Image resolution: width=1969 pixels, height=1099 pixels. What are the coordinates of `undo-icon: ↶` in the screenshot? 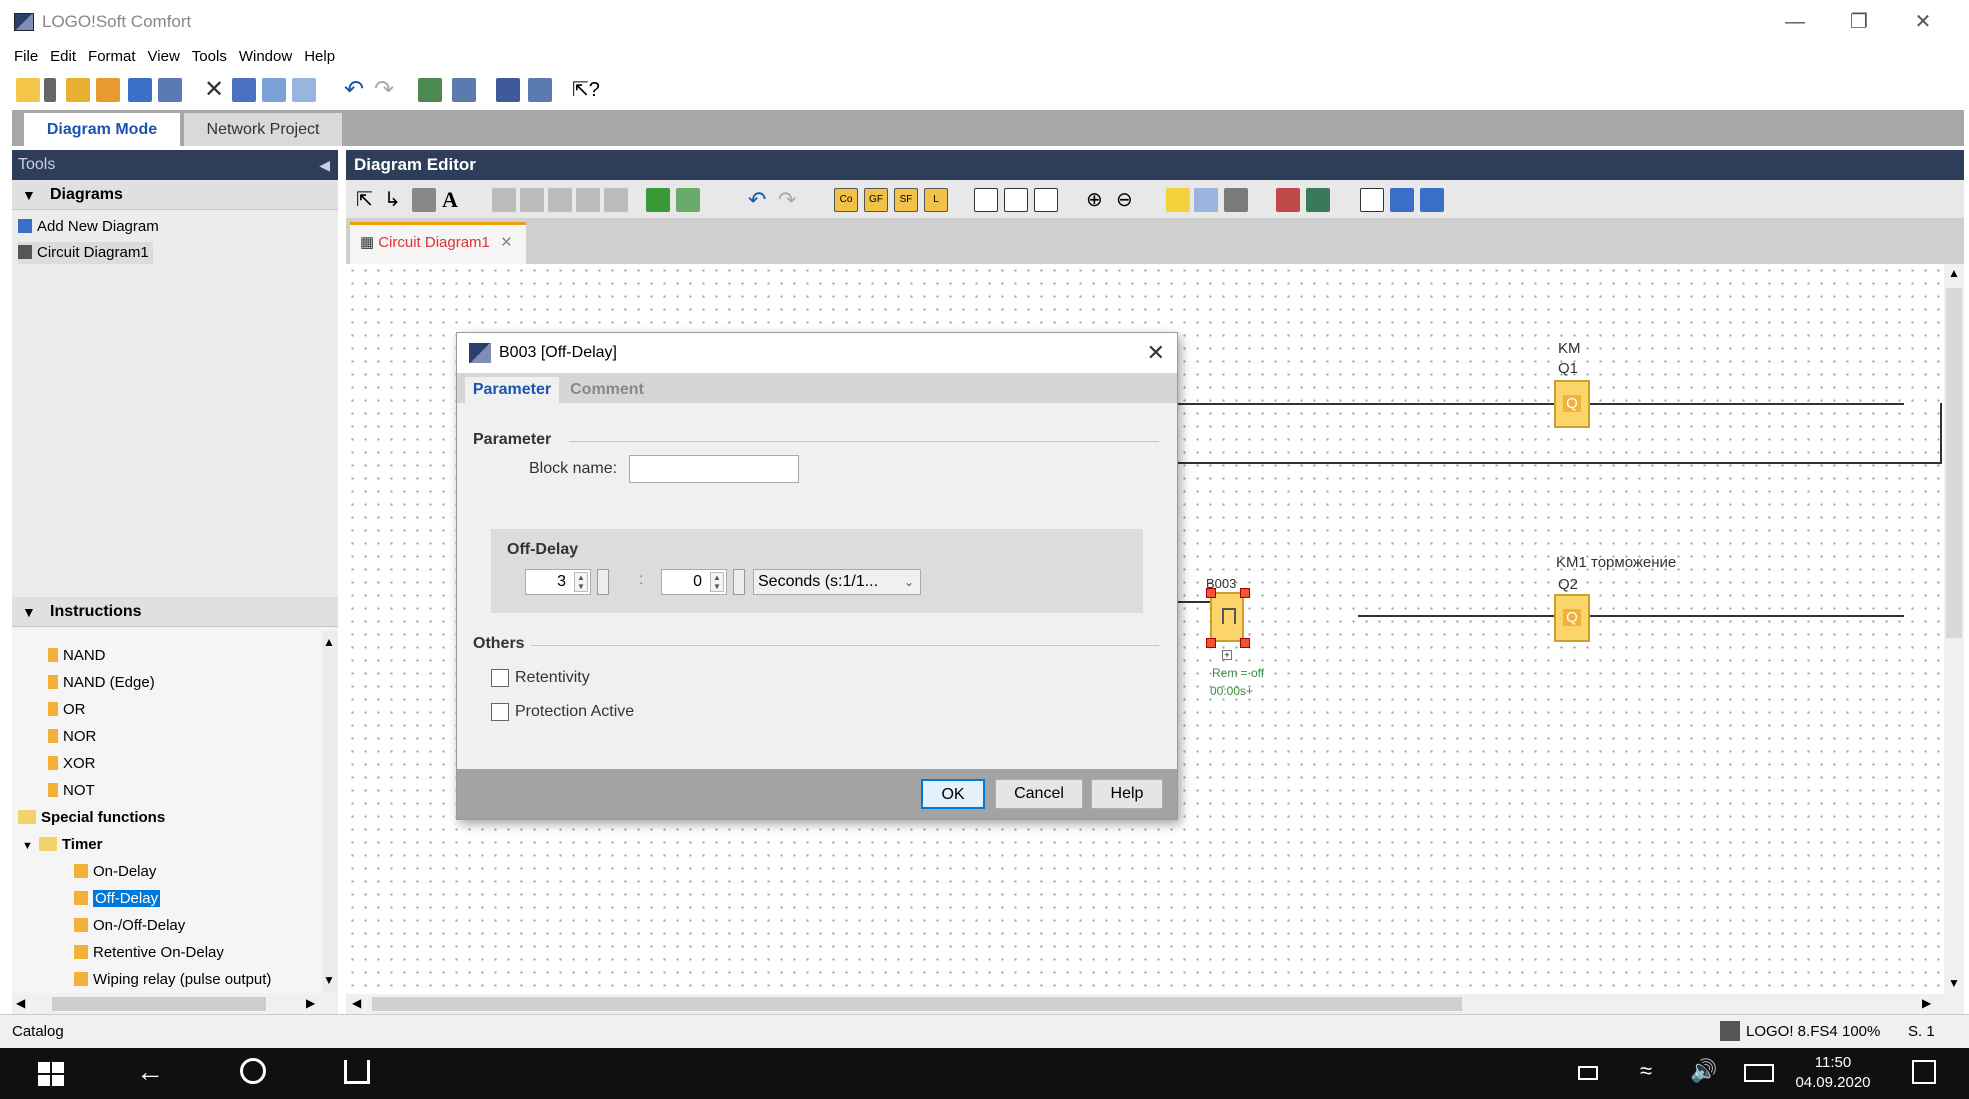 It's located at (354, 90).